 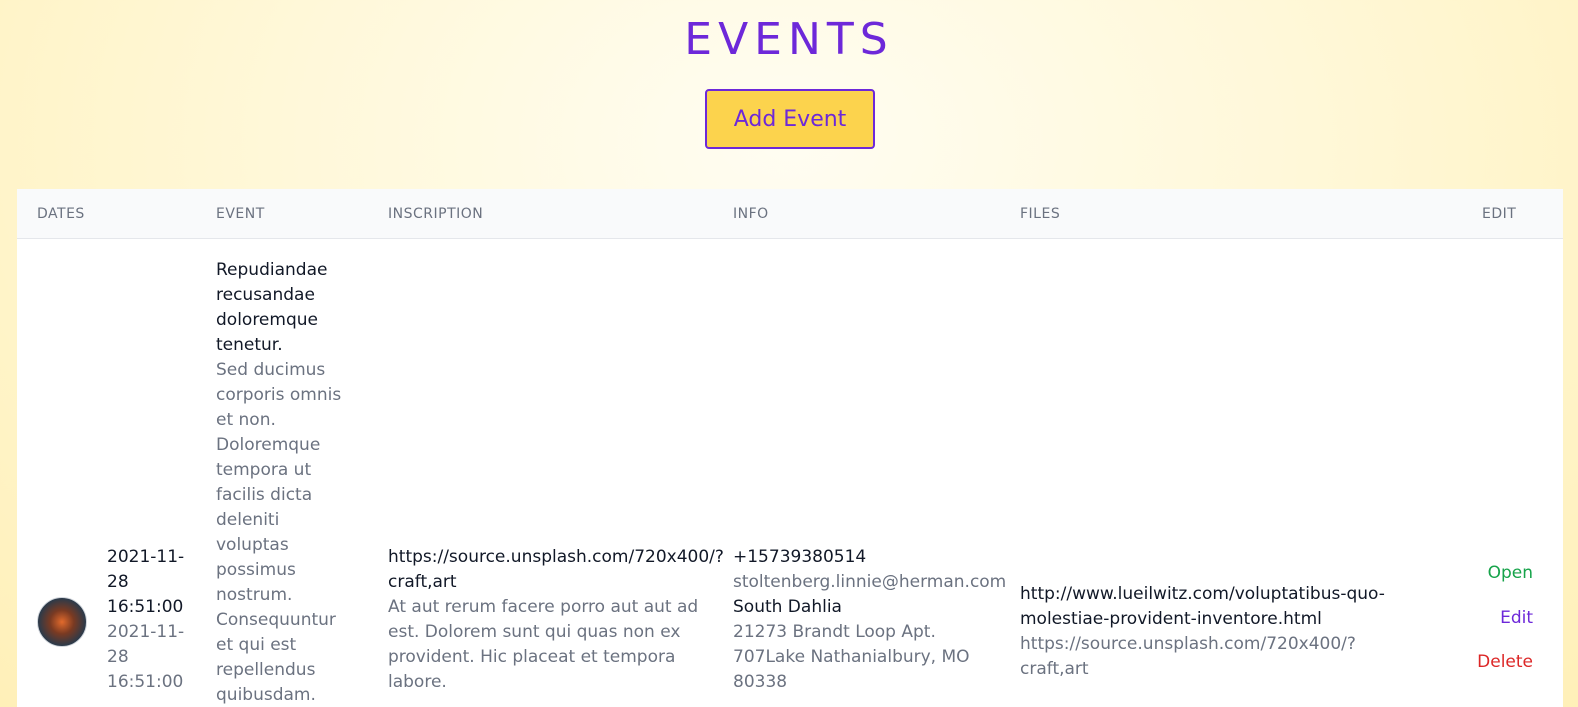 What do you see at coordinates (436, 214) in the screenshot?
I see `header-inscription: INSCRIPTION` at bounding box center [436, 214].